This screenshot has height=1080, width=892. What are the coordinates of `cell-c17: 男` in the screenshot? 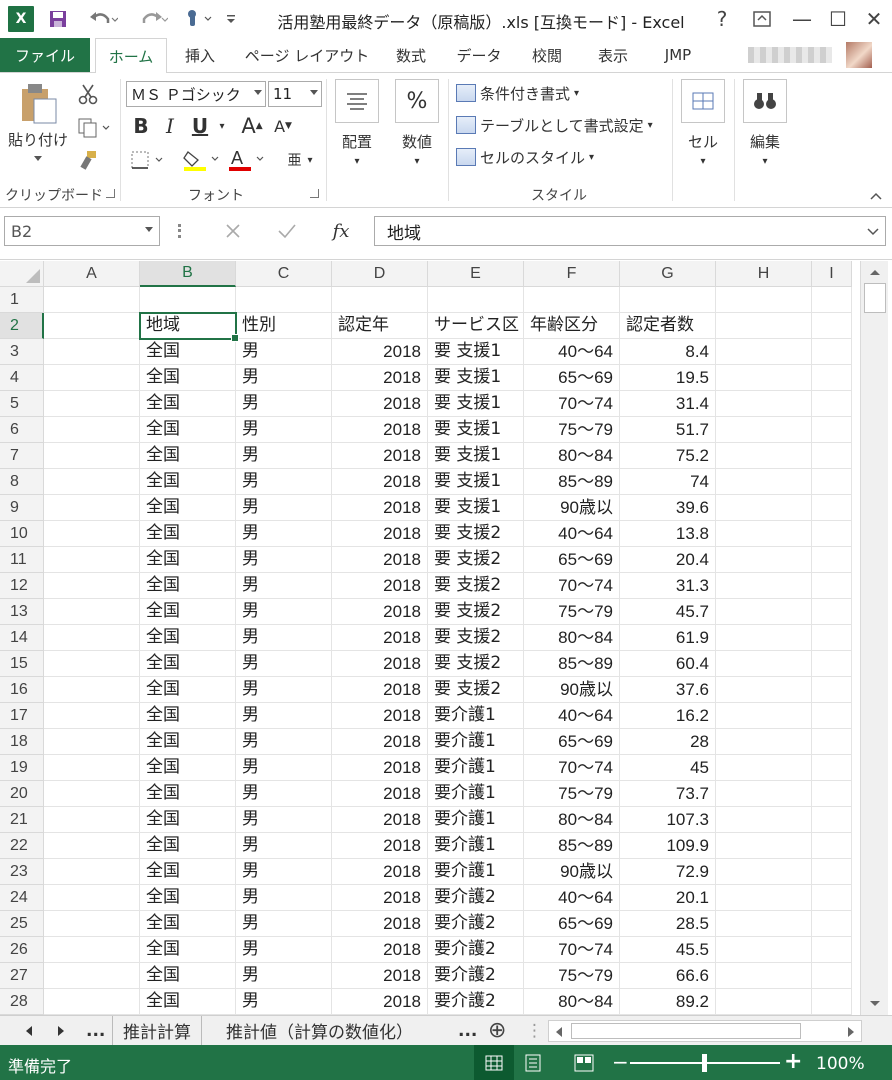 It's located at (284, 716).